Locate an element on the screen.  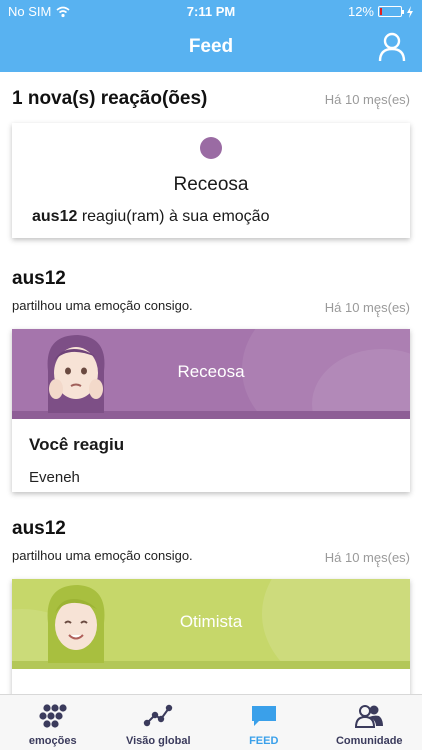
profile-button is located at coordinates (392, 47).